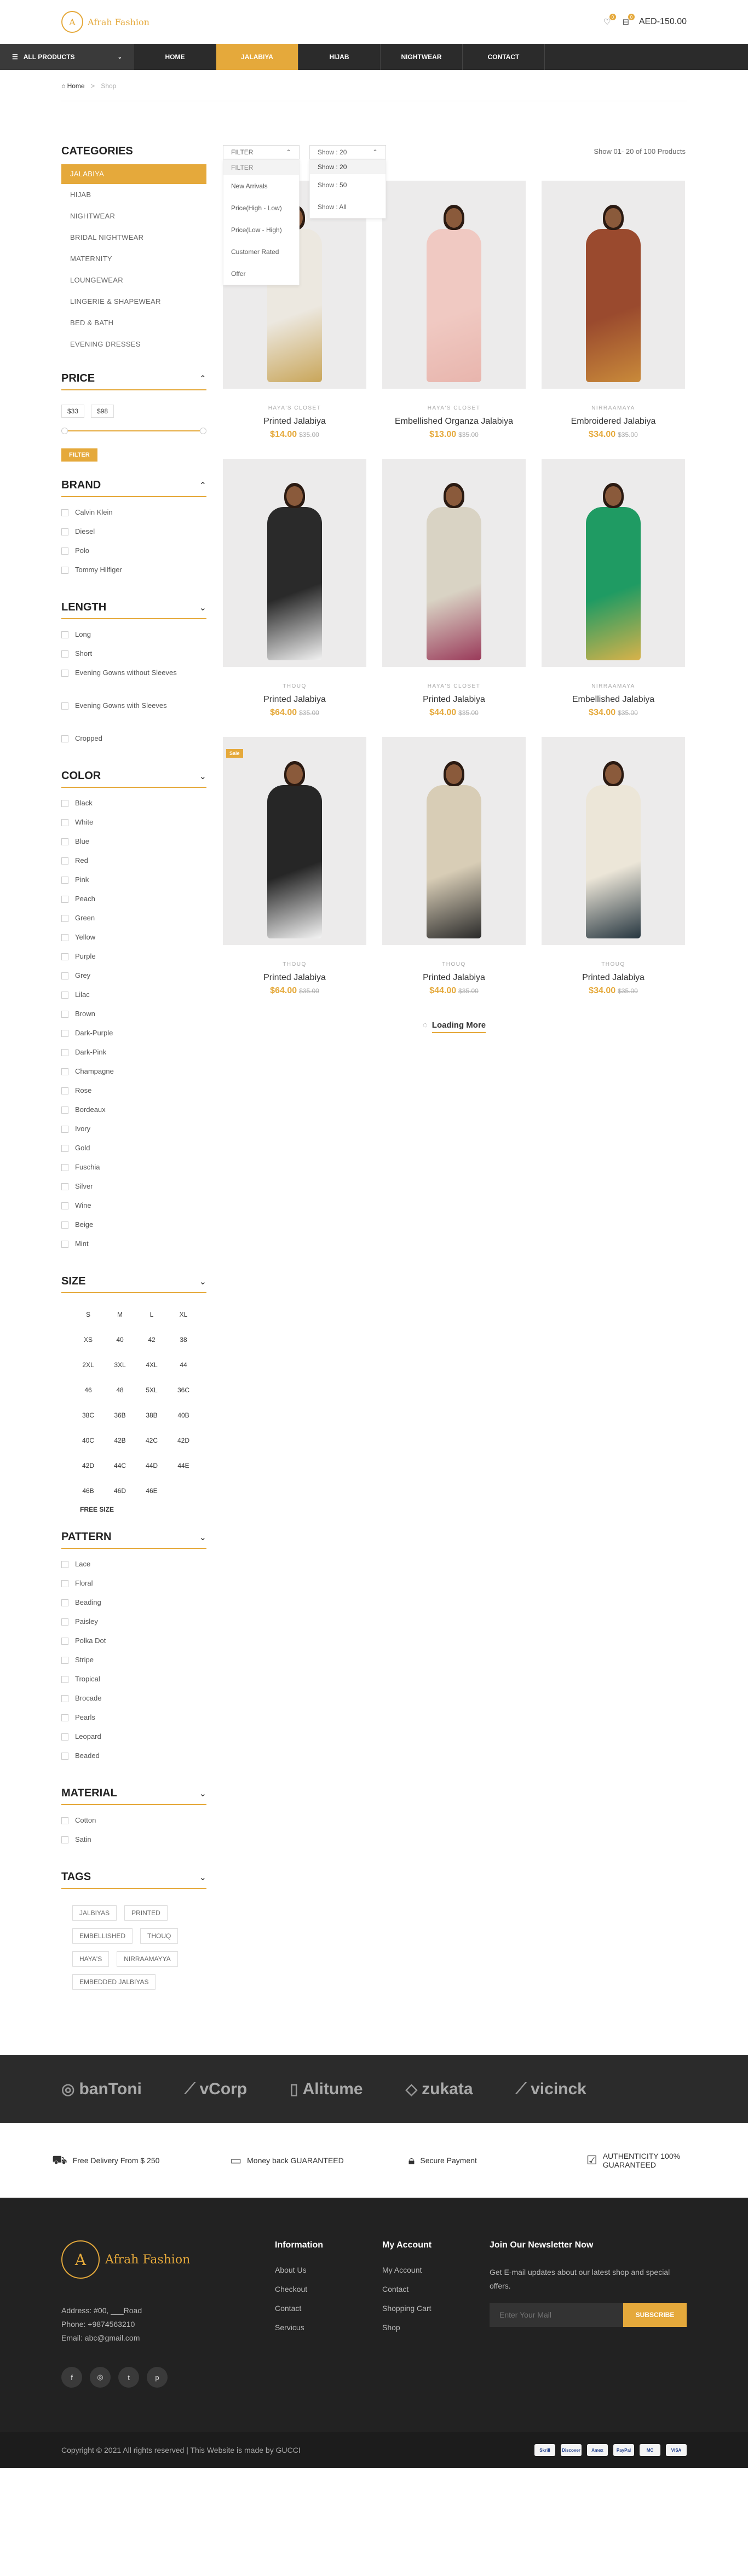 This screenshot has height=2576, width=748. Describe the element at coordinates (88, 1365) in the screenshot. I see `size-option: 2XL` at that location.